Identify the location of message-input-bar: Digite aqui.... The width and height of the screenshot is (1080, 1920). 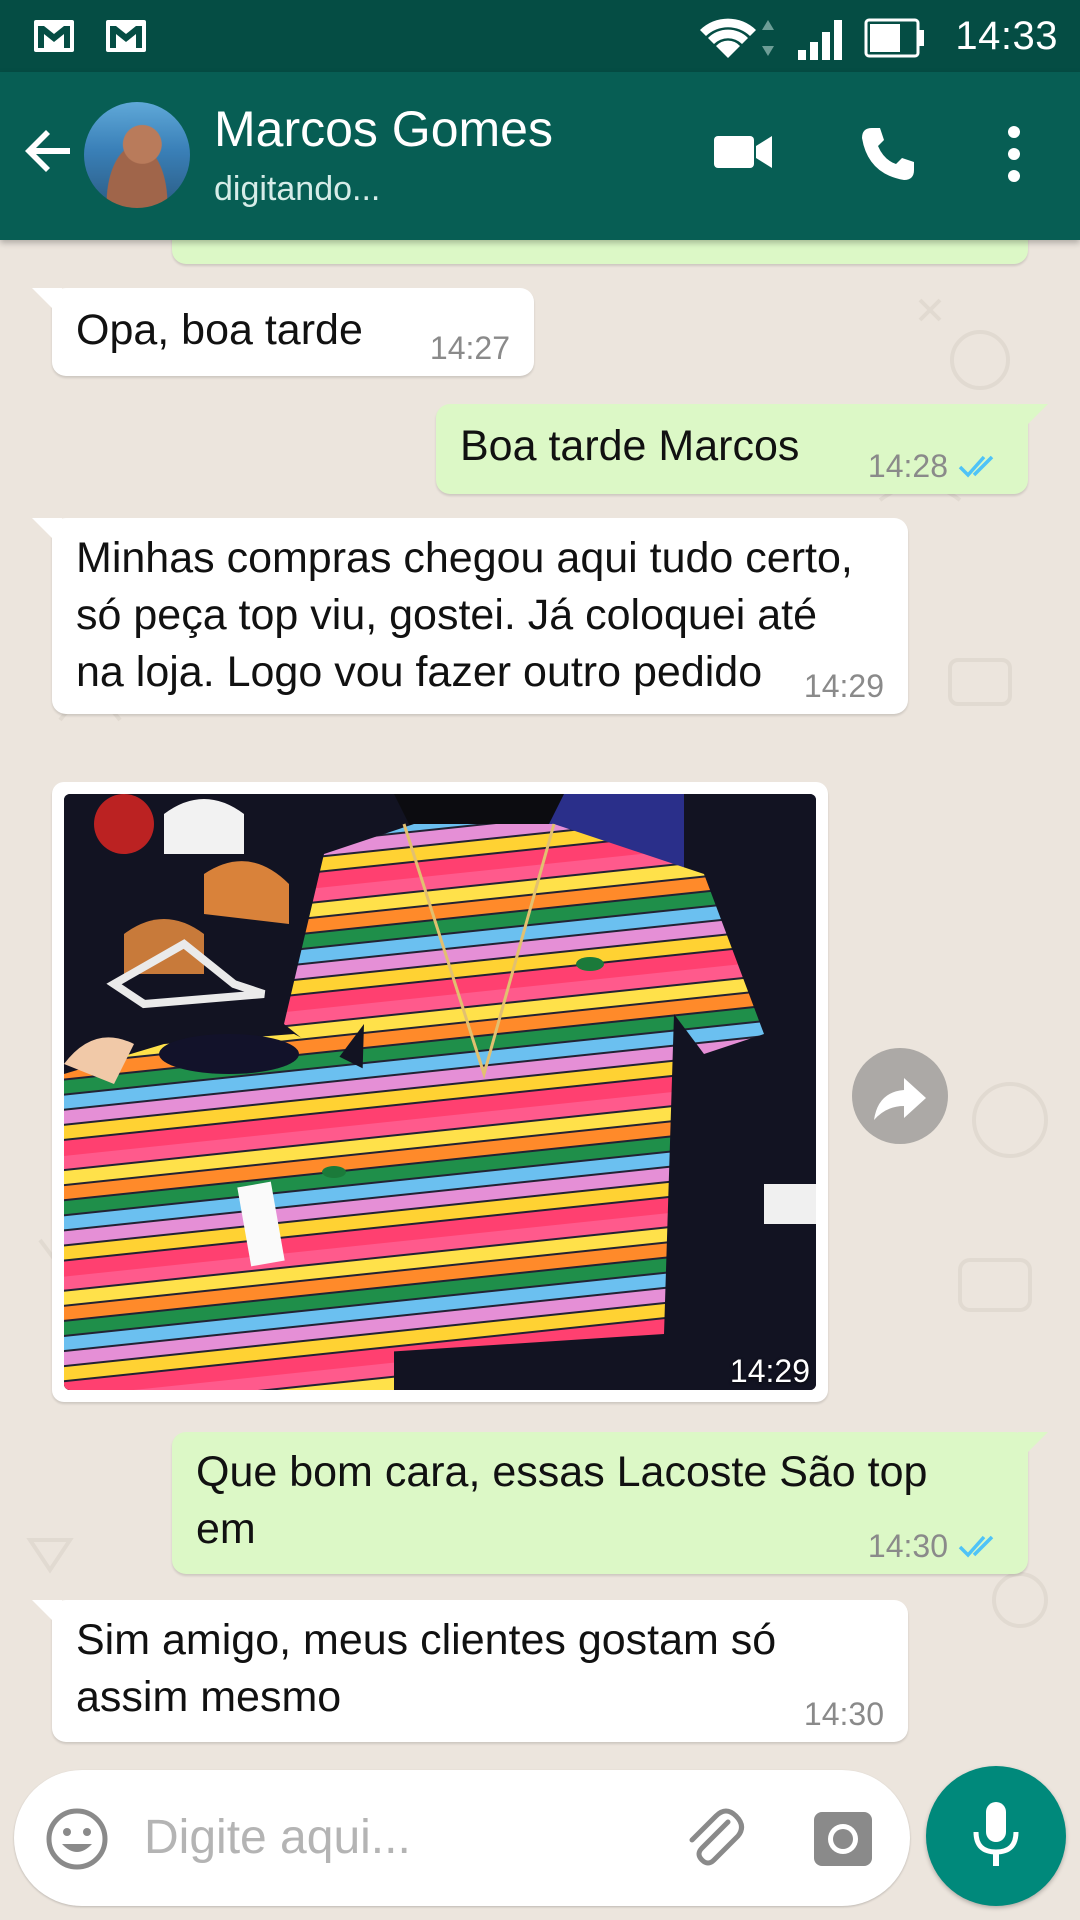
(462, 1838).